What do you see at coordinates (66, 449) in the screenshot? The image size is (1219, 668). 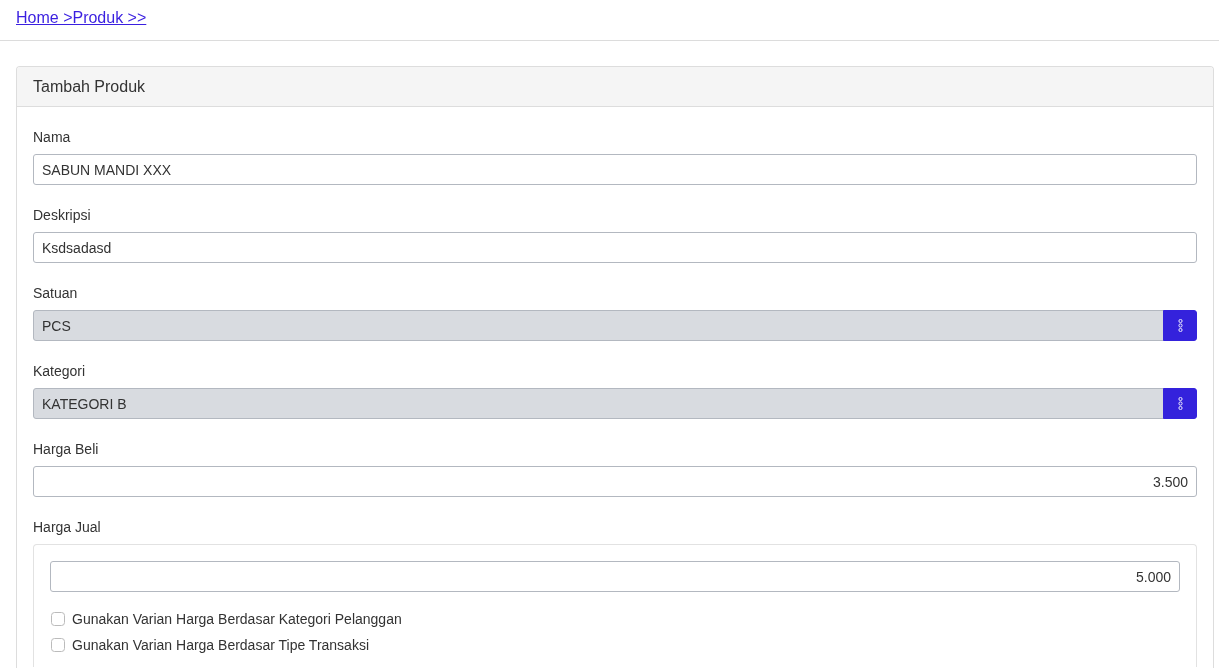 I see `field-label: Harga Beli` at bounding box center [66, 449].